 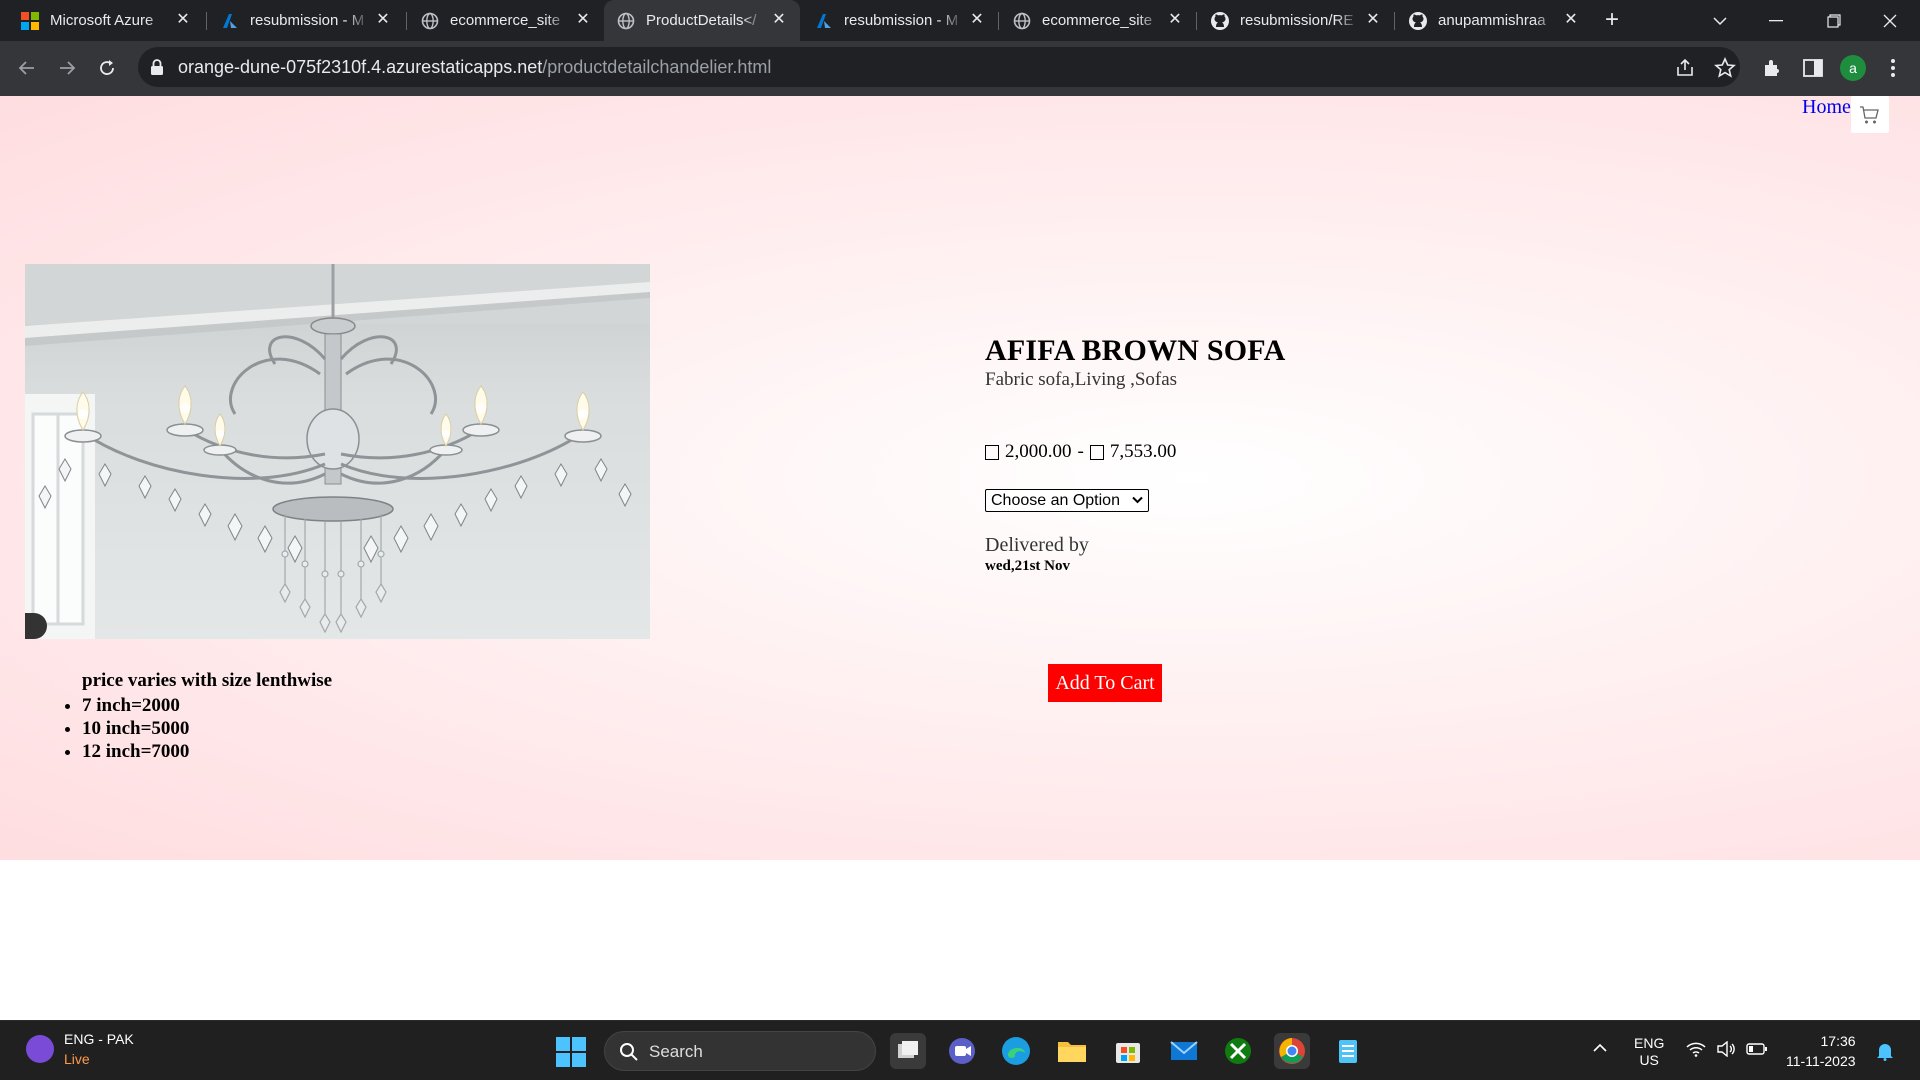 I want to click on chrome-menu-icon, so click(x=1893, y=68).